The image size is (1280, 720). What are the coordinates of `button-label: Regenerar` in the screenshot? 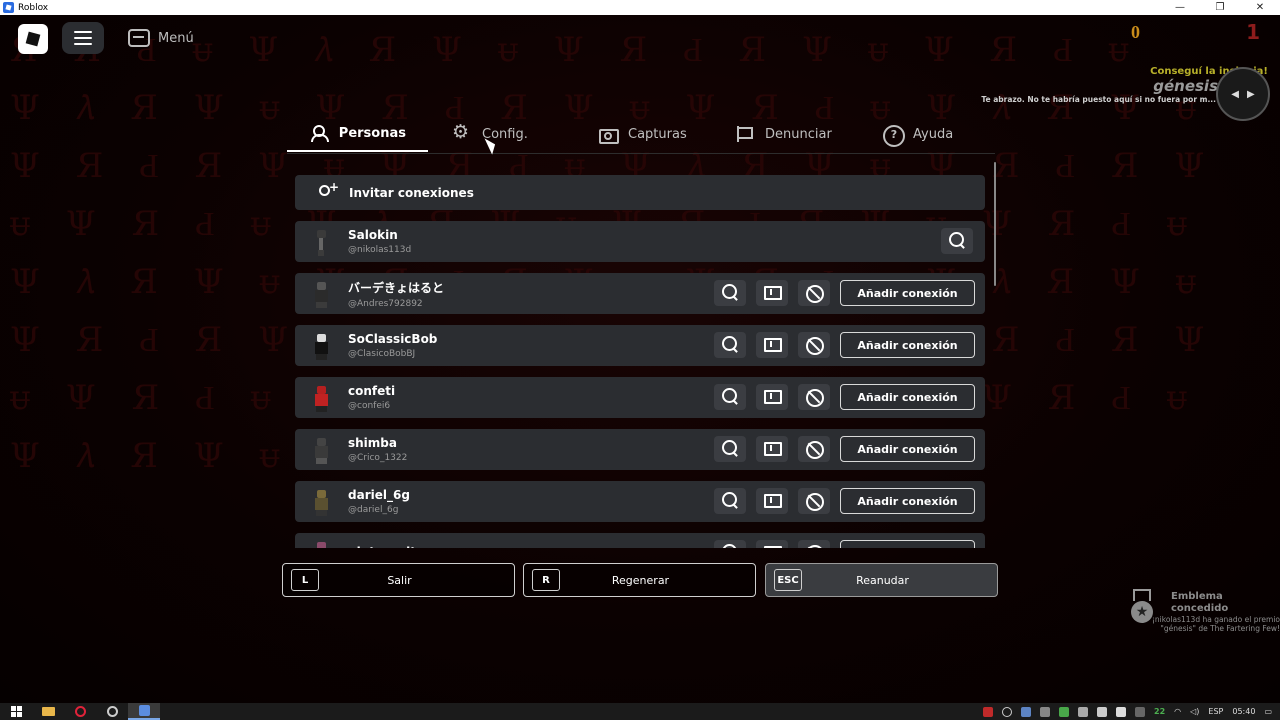 It's located at (640, 580).